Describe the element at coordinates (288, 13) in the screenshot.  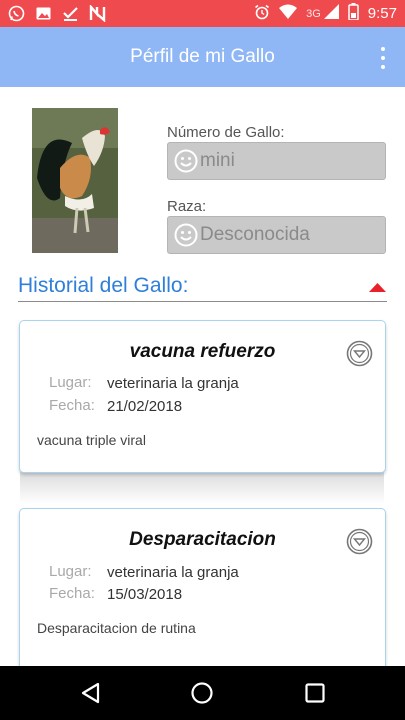
I see `wifi-icon` at that location.